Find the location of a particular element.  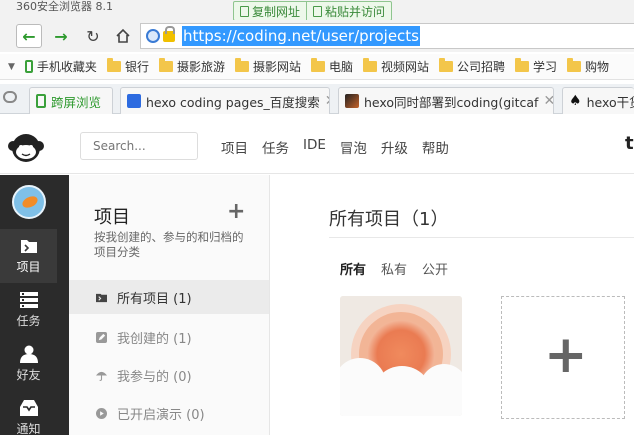

bookmark-video: 视频网站 is located at coordinates (396, 66).